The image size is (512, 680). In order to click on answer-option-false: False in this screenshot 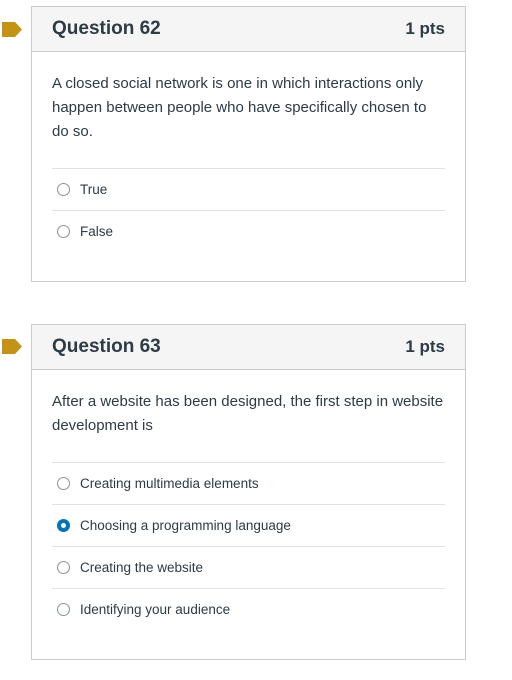, I will do `click(248, 231)`.